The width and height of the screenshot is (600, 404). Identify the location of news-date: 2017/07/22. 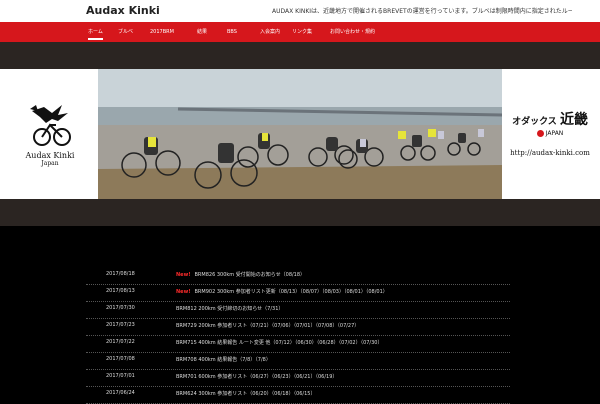
(120, 342).